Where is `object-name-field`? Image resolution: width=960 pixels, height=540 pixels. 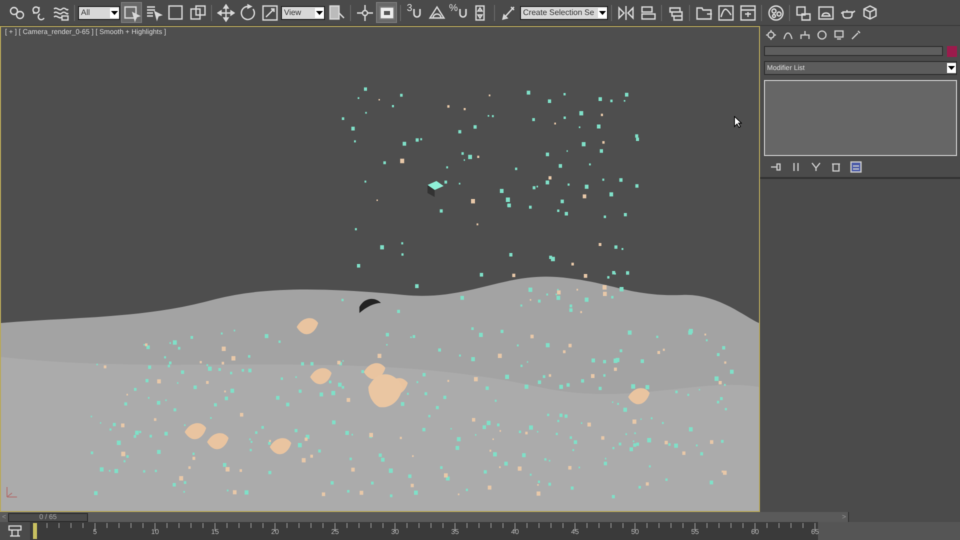 object-name-field is located at coordinates (853, 51).